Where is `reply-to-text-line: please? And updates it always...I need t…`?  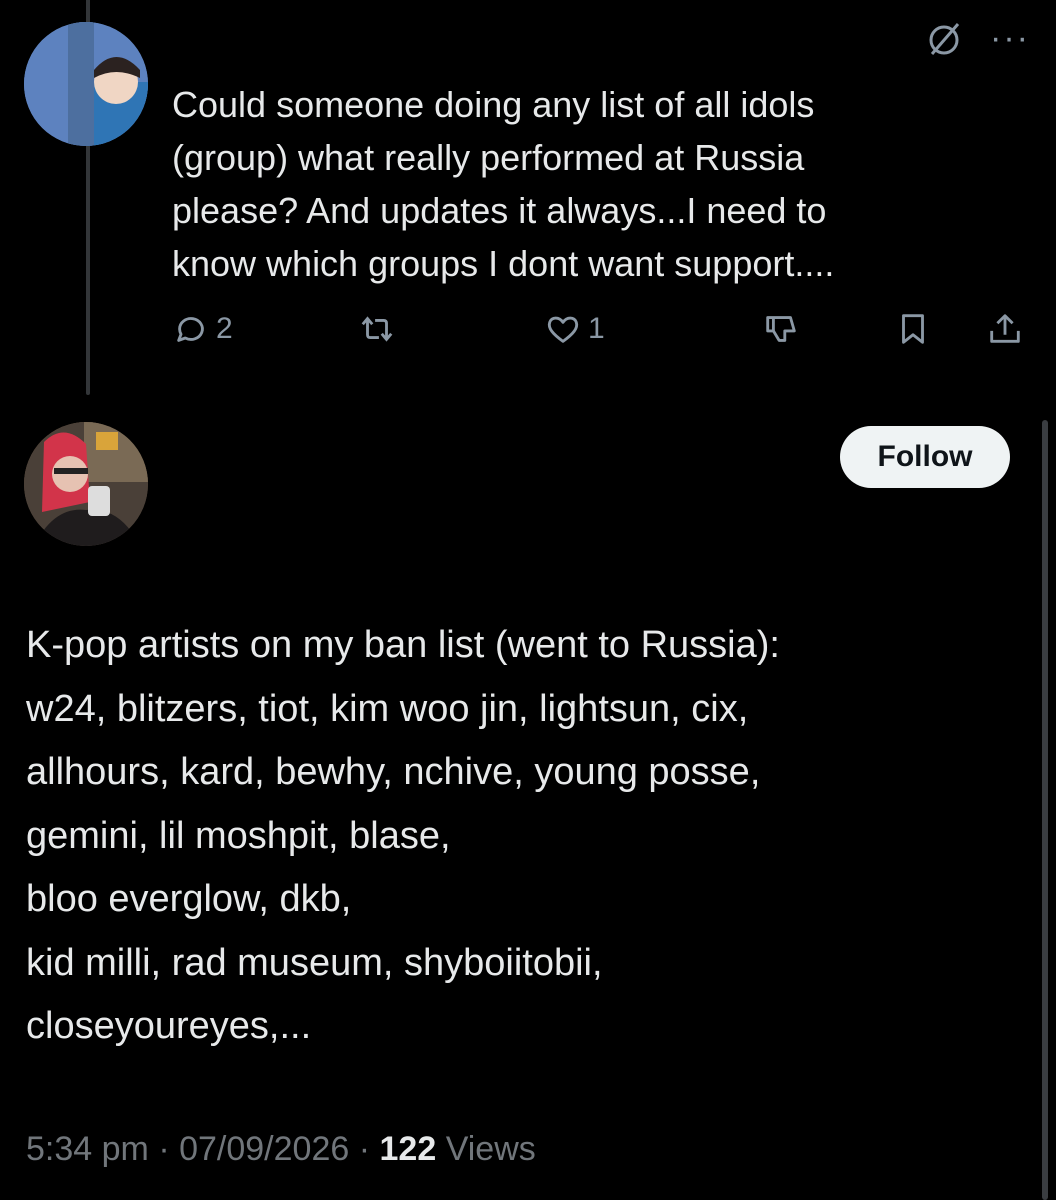 reply-to-text-line: please? And updates it always...I need t… is located at coordinates (499, 210).